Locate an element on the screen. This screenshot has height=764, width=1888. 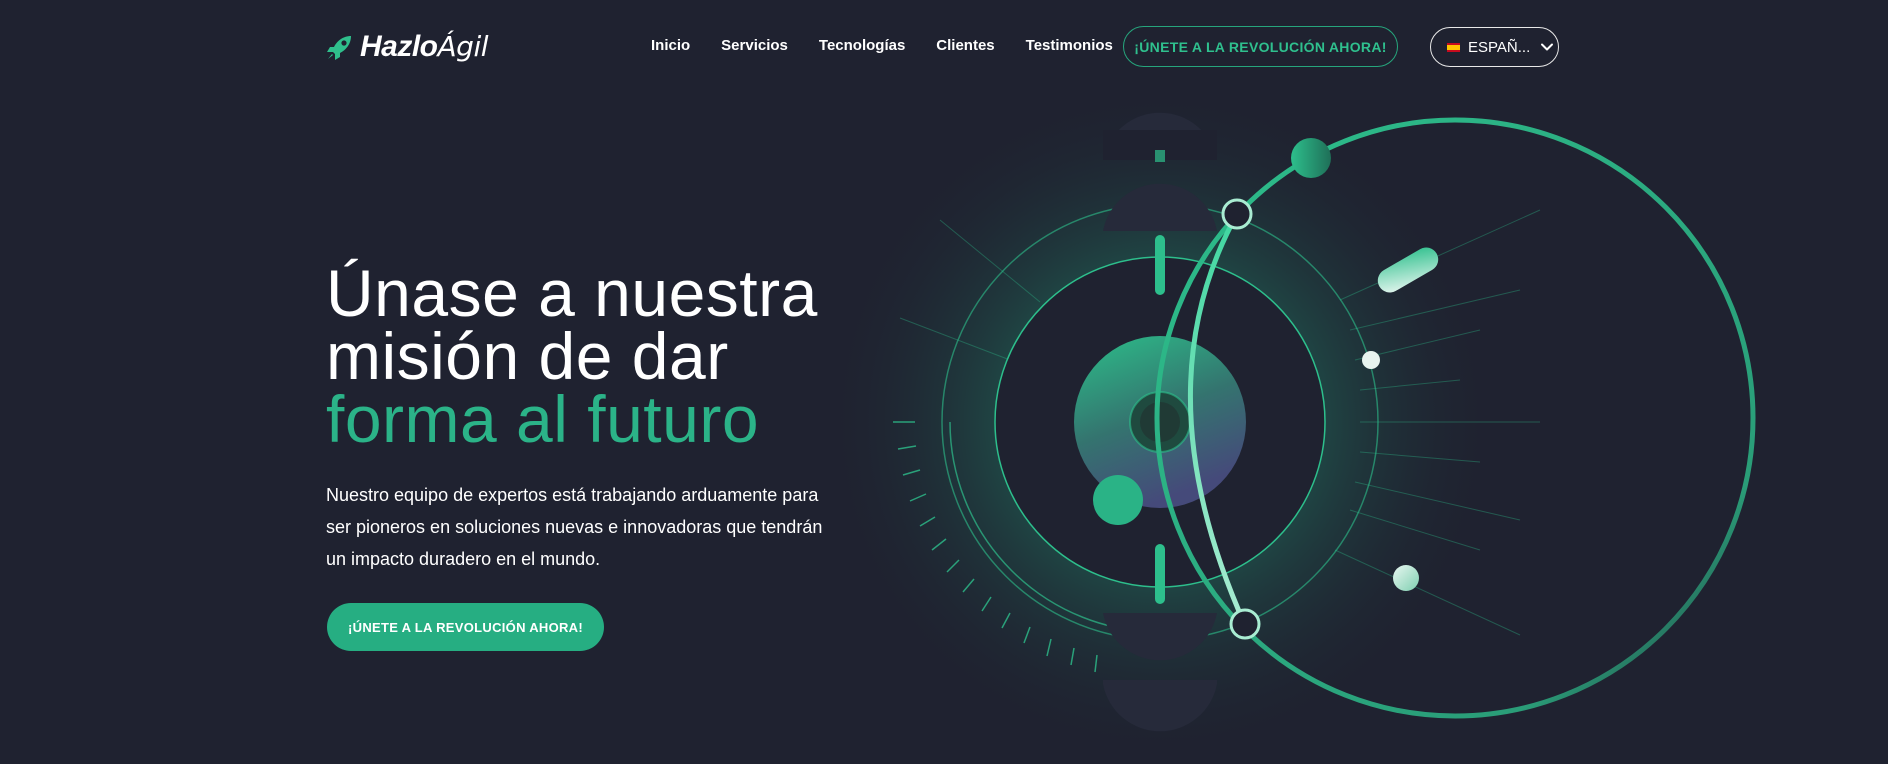
arc-node-top is located at coordinates (1237, 214).